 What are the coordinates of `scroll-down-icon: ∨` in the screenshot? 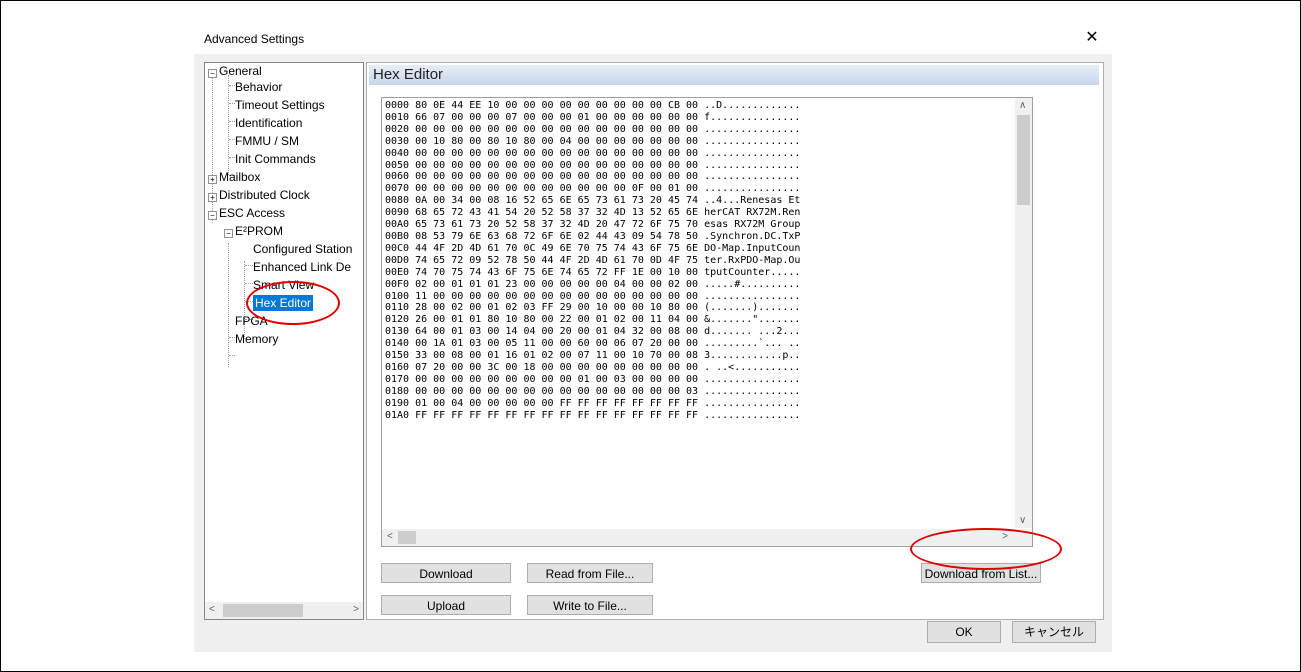 It's located at (1022, 520).